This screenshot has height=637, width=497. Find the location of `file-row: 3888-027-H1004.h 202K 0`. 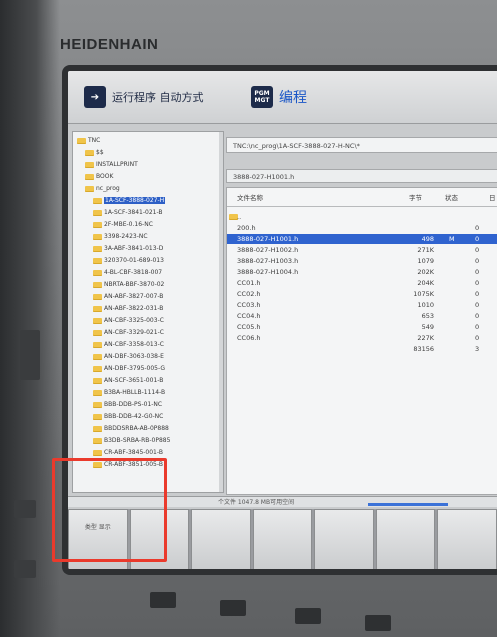

file-row: 3888-027-H1004.h 202K 0 is located at coordinates (362, 272).